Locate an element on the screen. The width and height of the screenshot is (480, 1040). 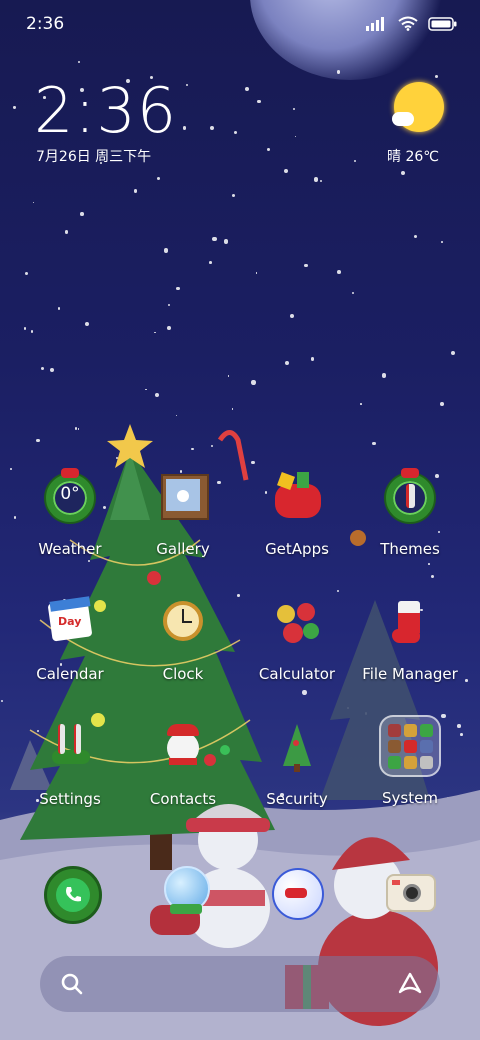
app-label: Security is located at coordinates (297, 799).